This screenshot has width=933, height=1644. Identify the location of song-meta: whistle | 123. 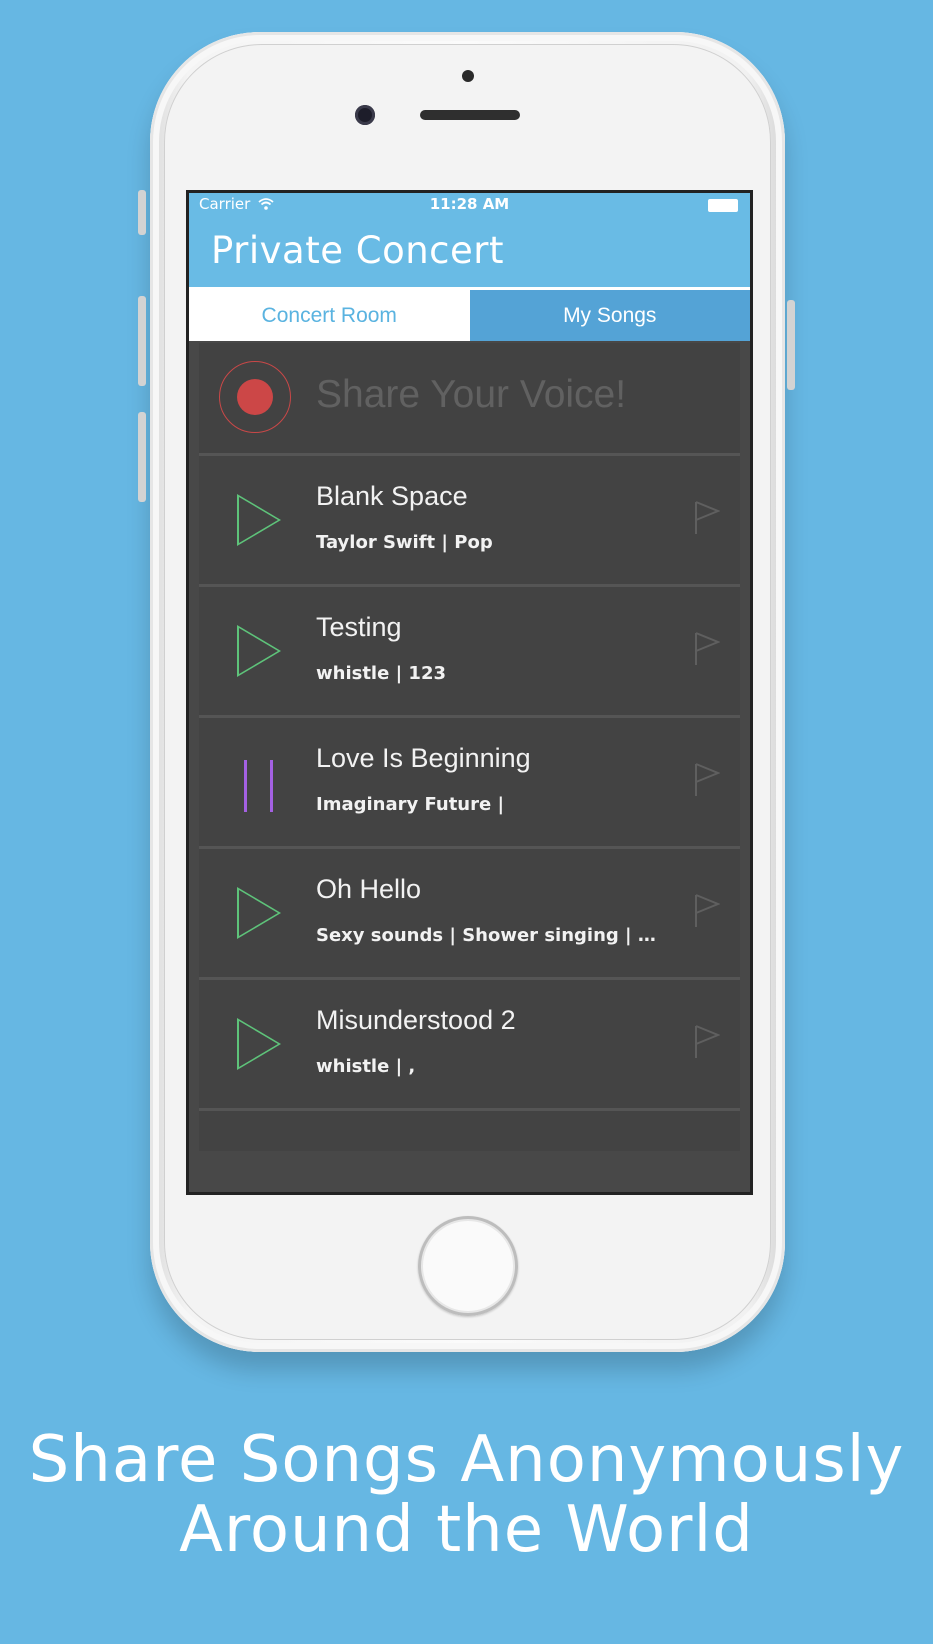
(381, 673).